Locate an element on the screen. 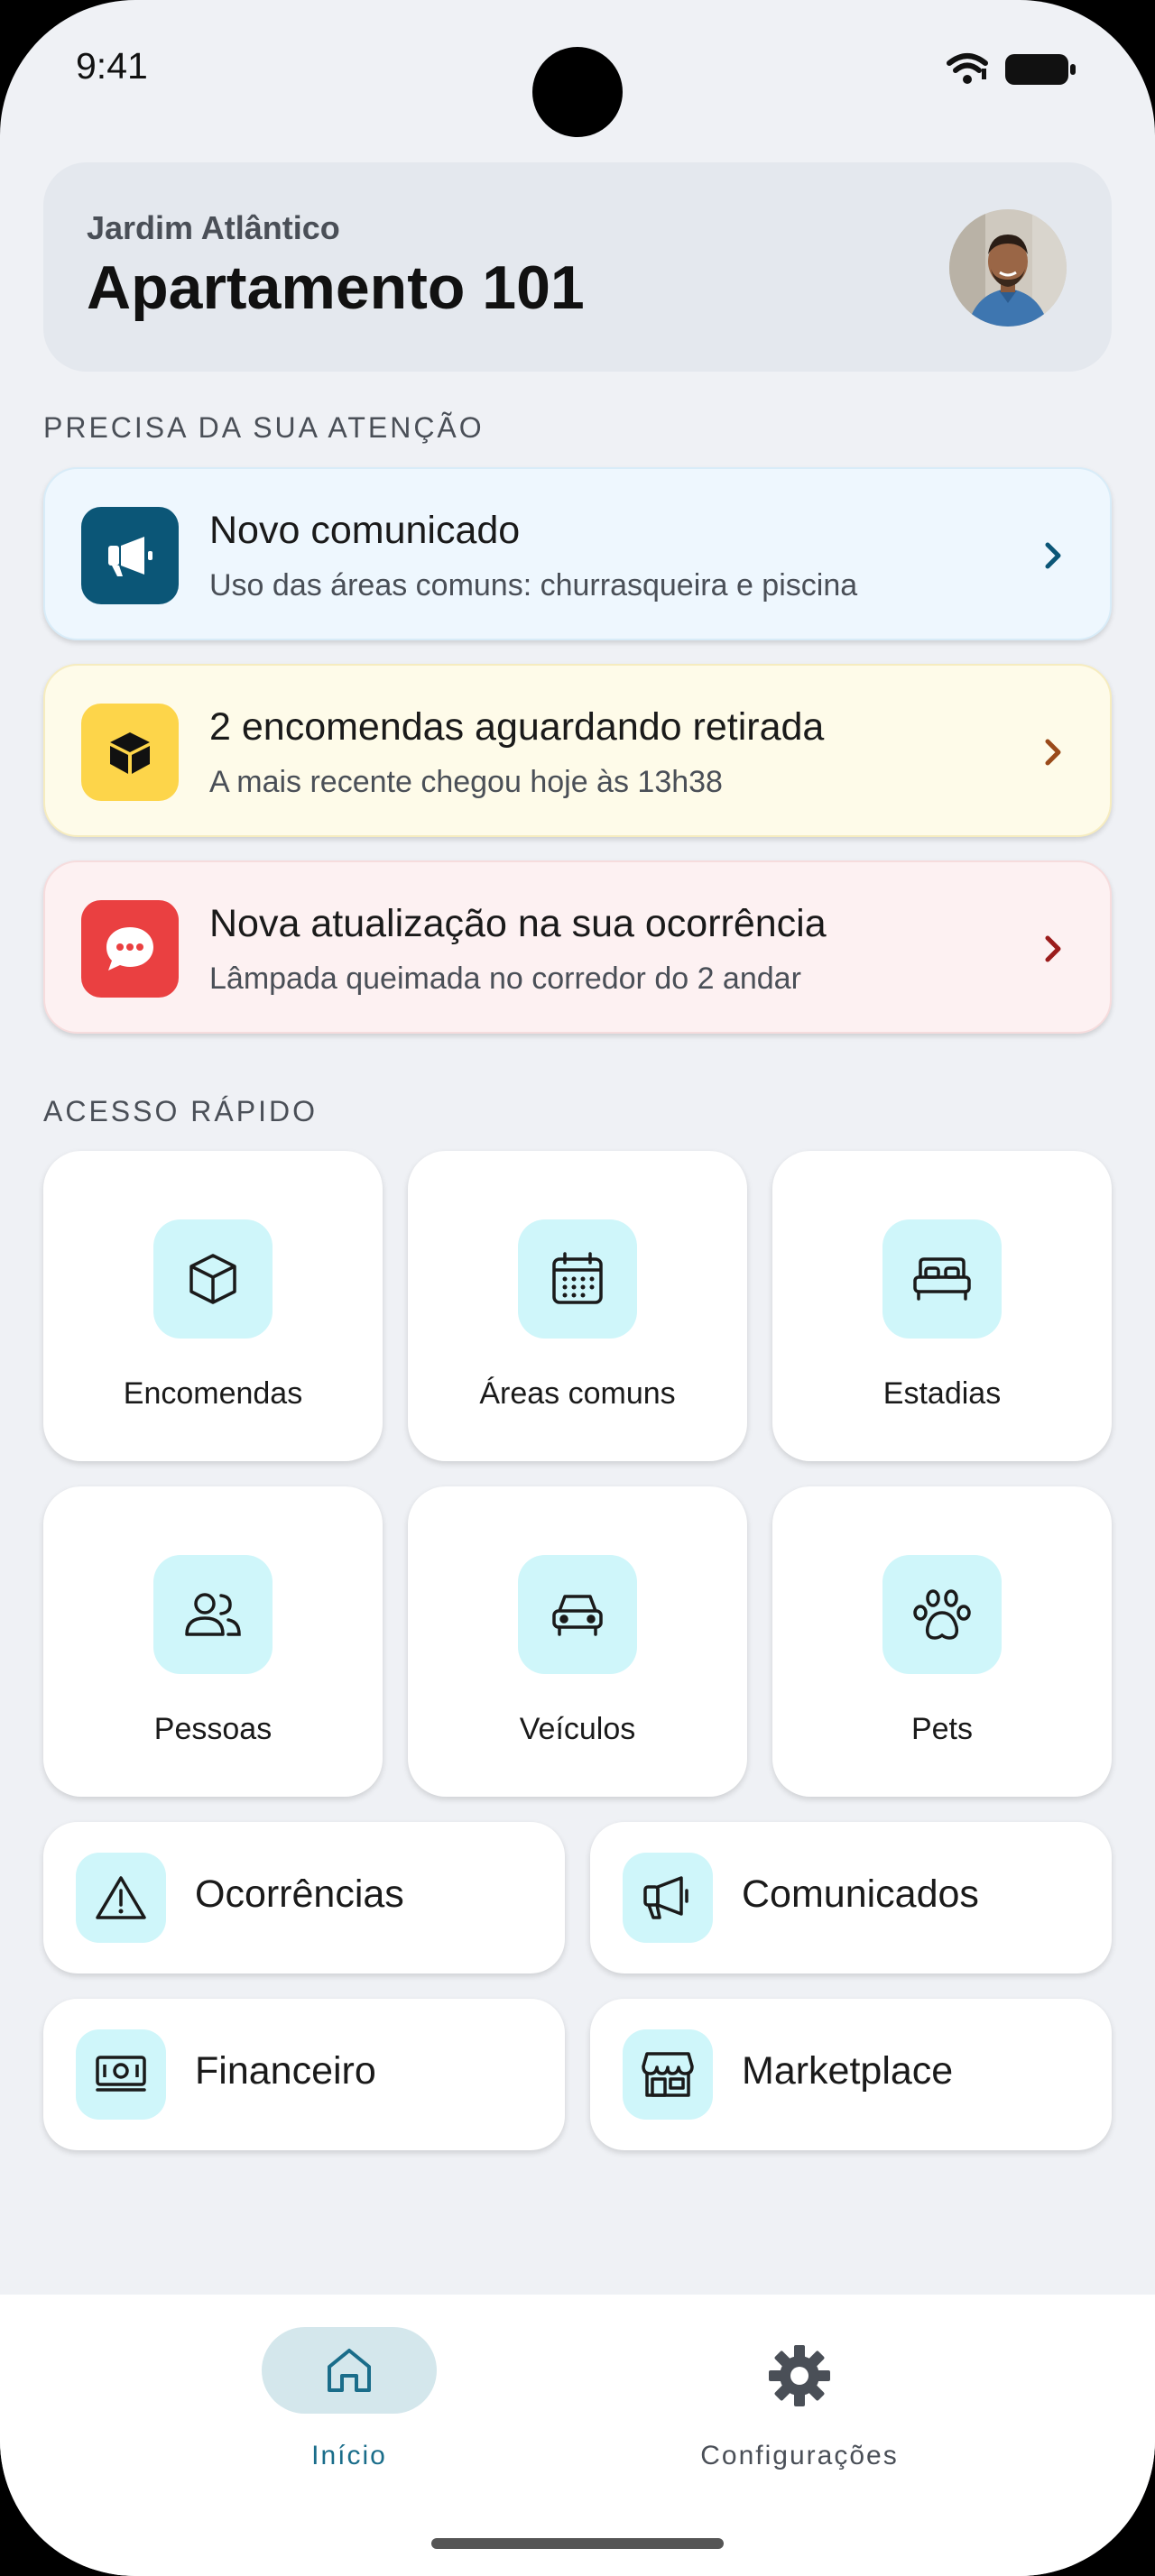  bed-icon is located at coordinates (942, 1279).